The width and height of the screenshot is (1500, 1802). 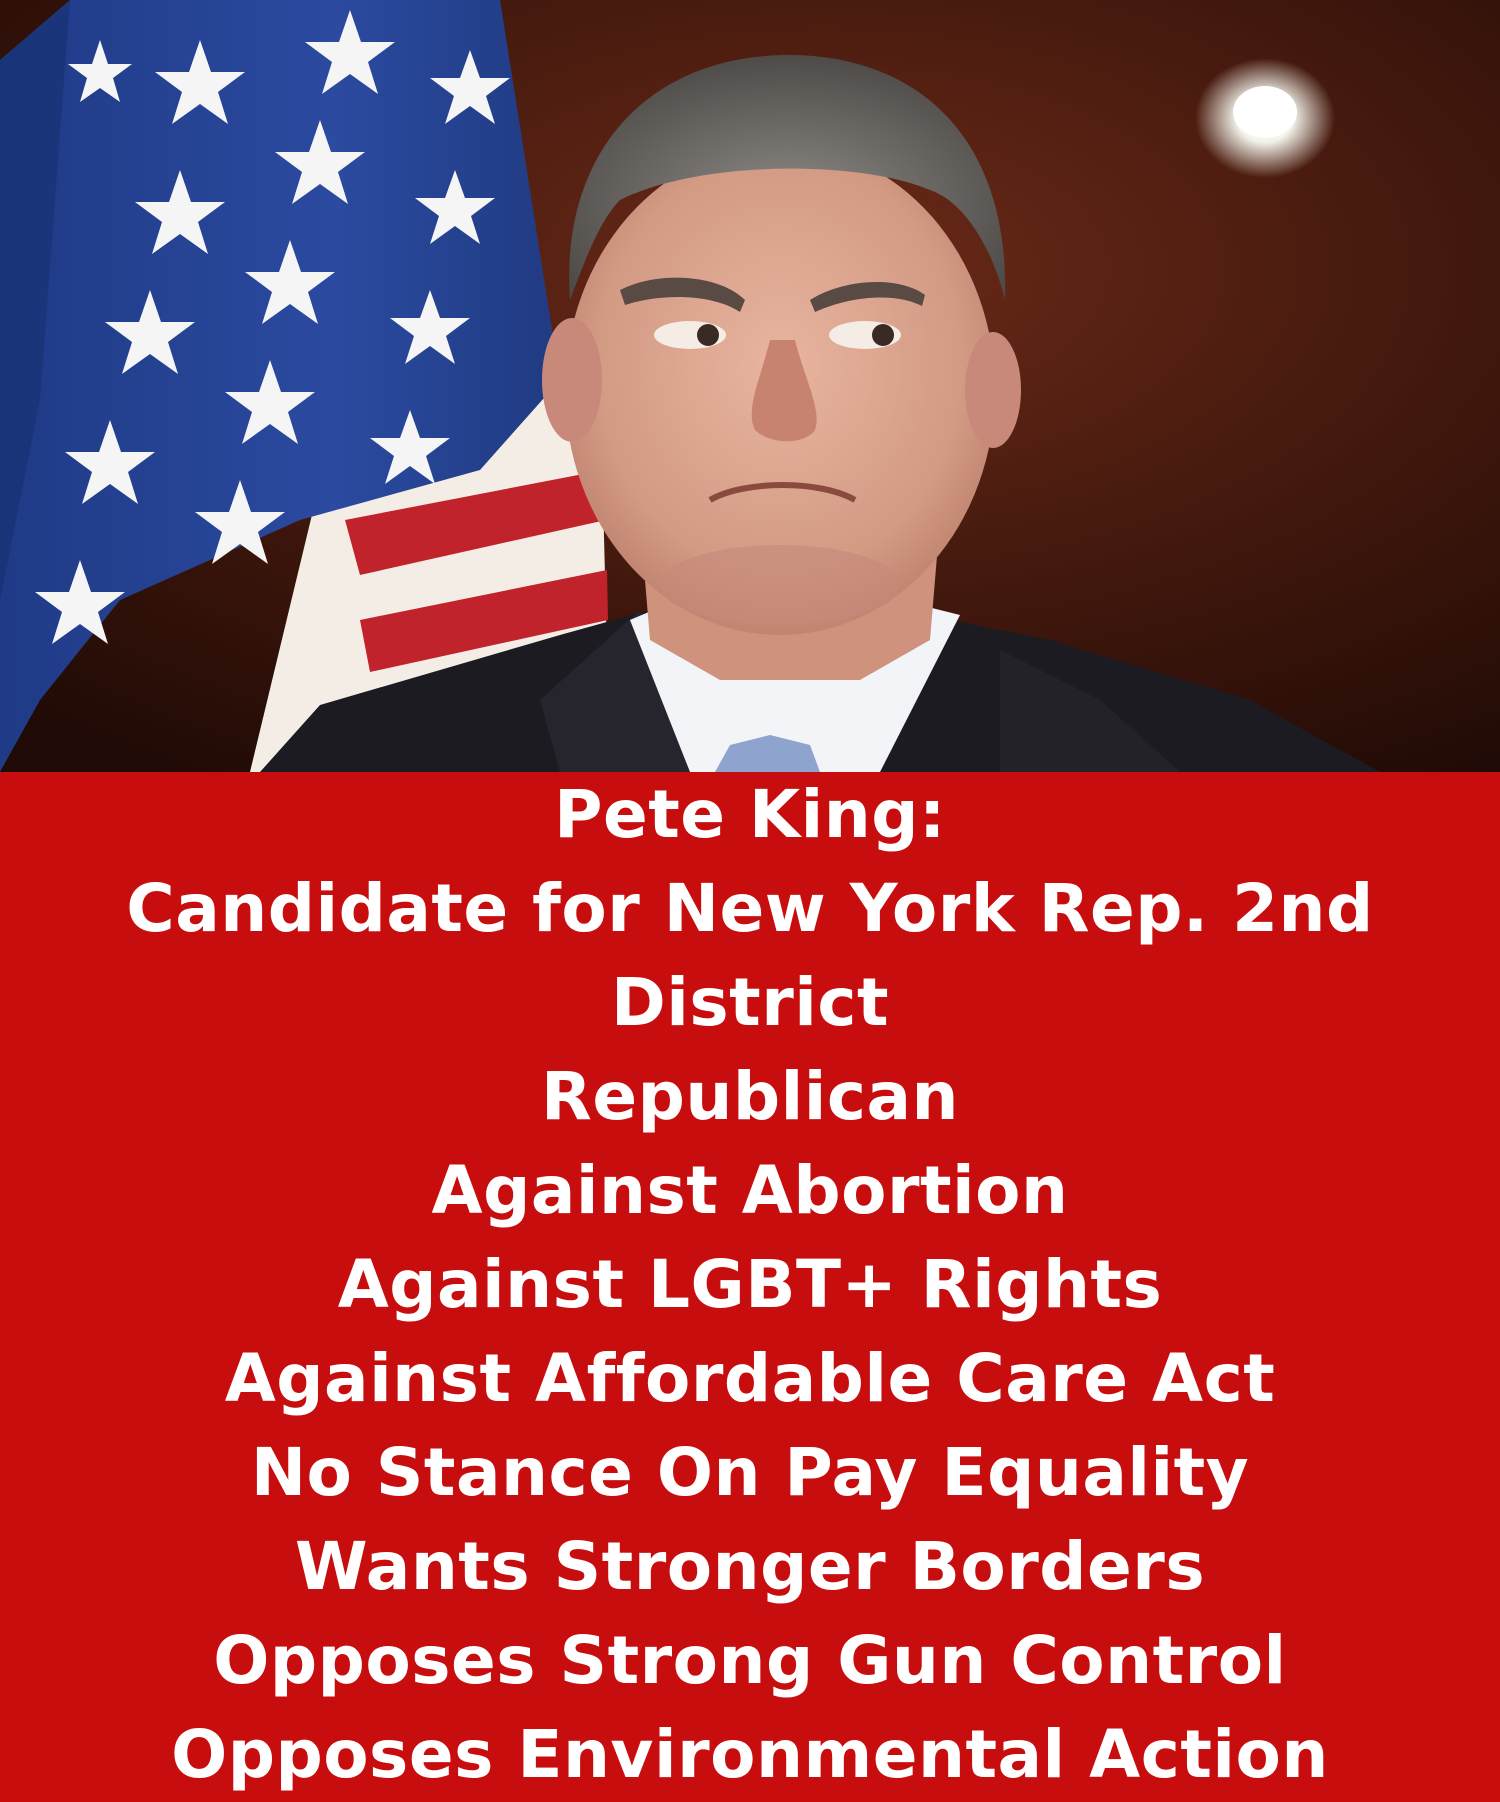 I want to click on position-environment: Opposes Environmental Action, so click(x=750, y=1754).